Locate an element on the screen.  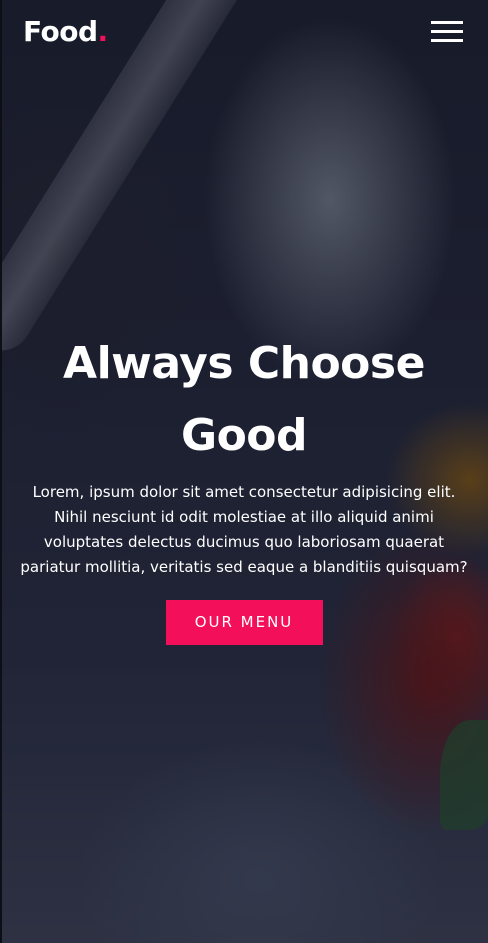
logo-text: Food is located at coordinates (60, 31).